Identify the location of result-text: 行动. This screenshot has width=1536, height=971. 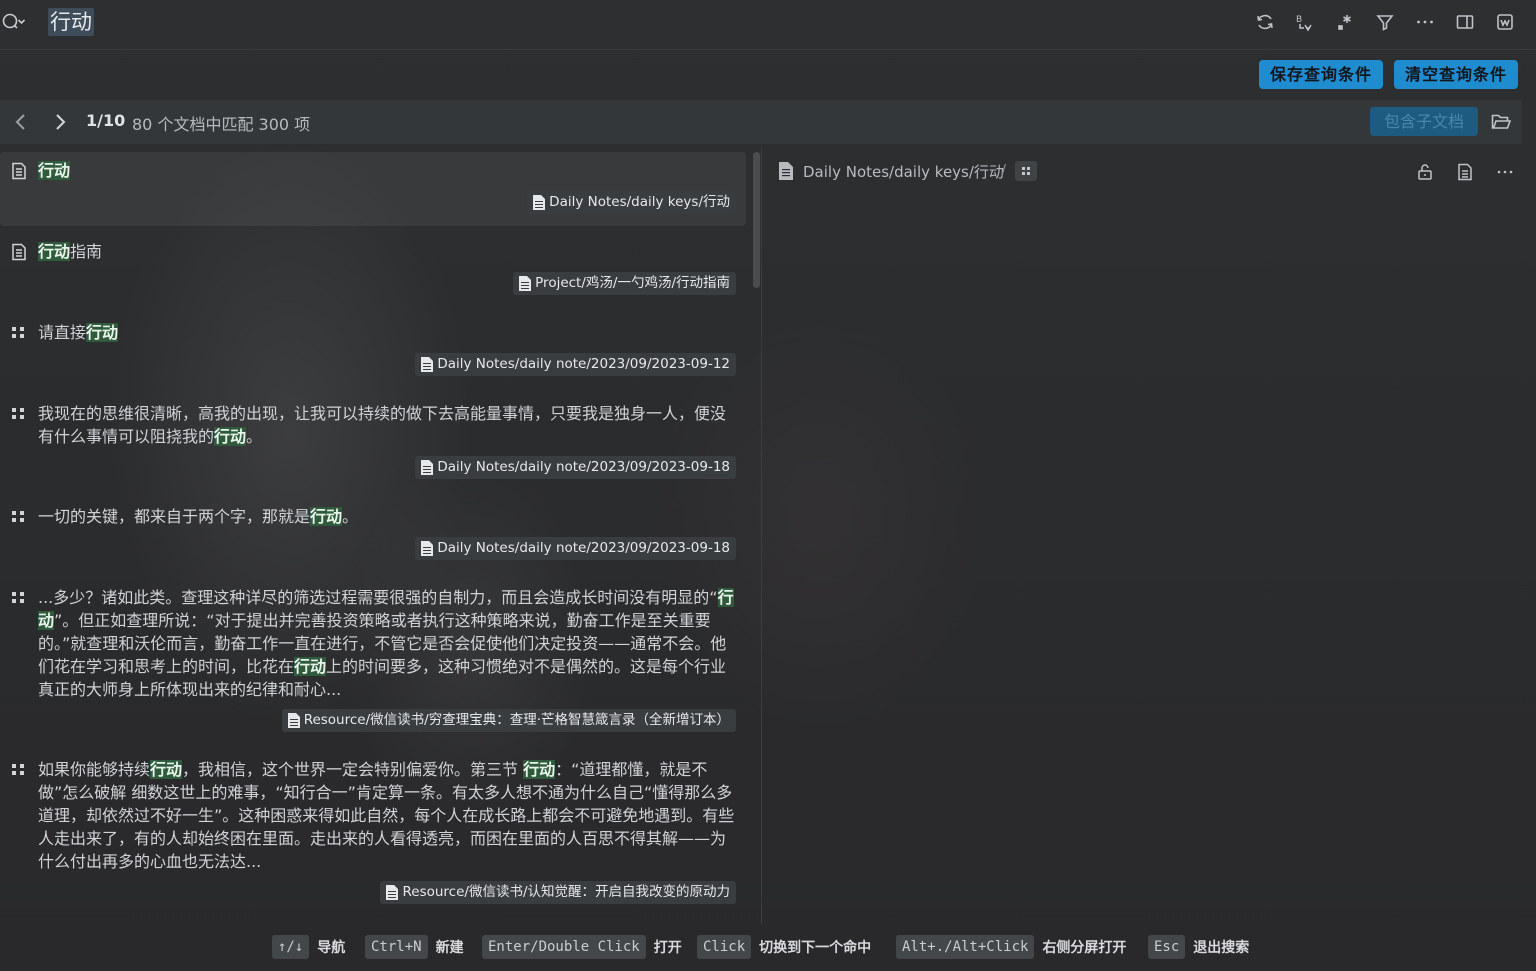
(388, 170).